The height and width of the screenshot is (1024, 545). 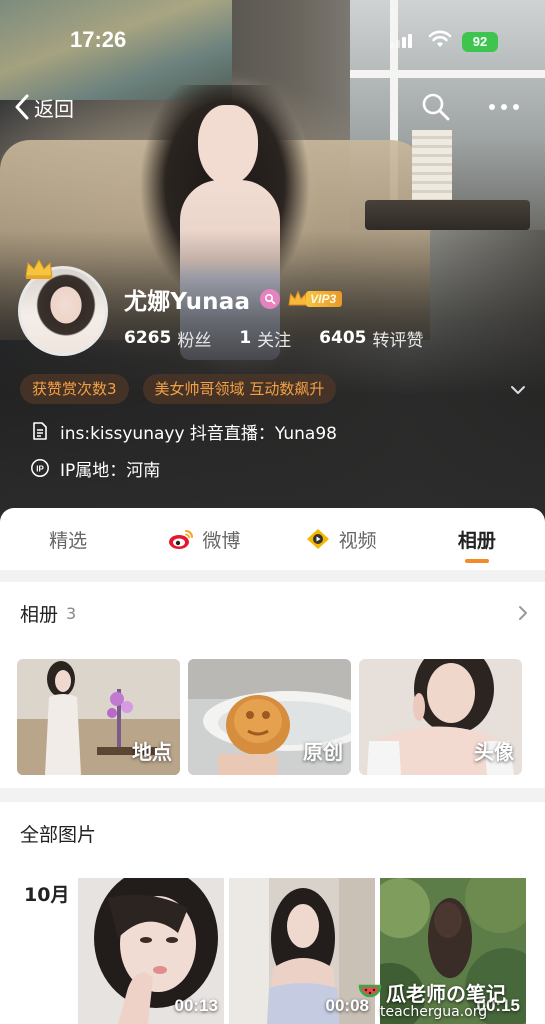 What do you see at coordinates (323, 752) in the screenshot?
I see `album-original-label: 原创` at bounding box center [323, 752].